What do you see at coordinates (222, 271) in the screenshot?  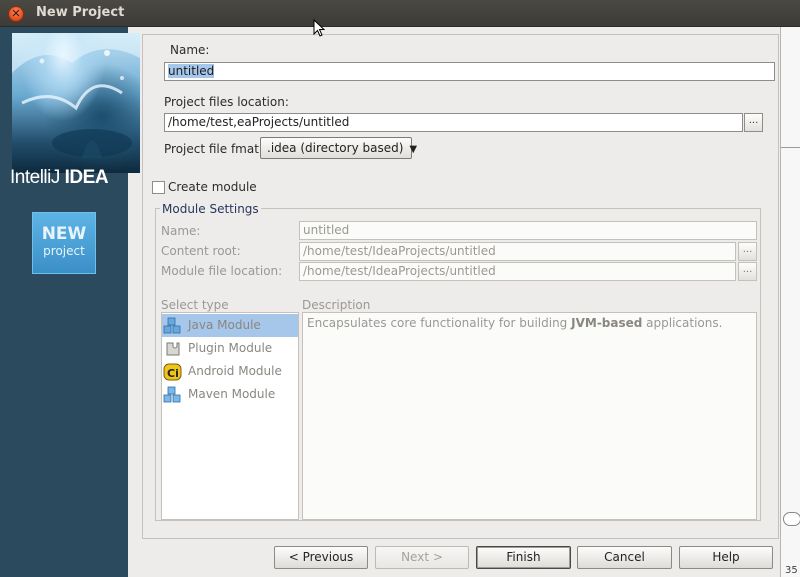 I see `module-file-location-label: Module file location:` at bounding box center [222, 271].